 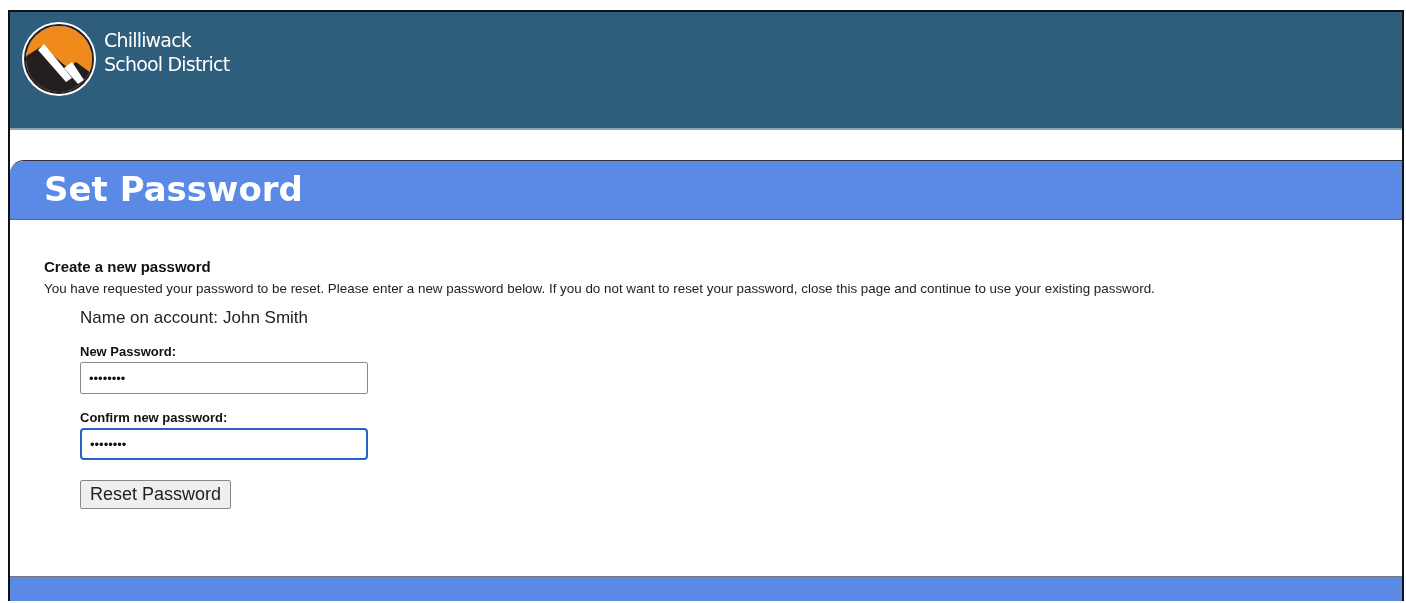 I want to click on account-name: John Smith, so click(x=265, y=318).